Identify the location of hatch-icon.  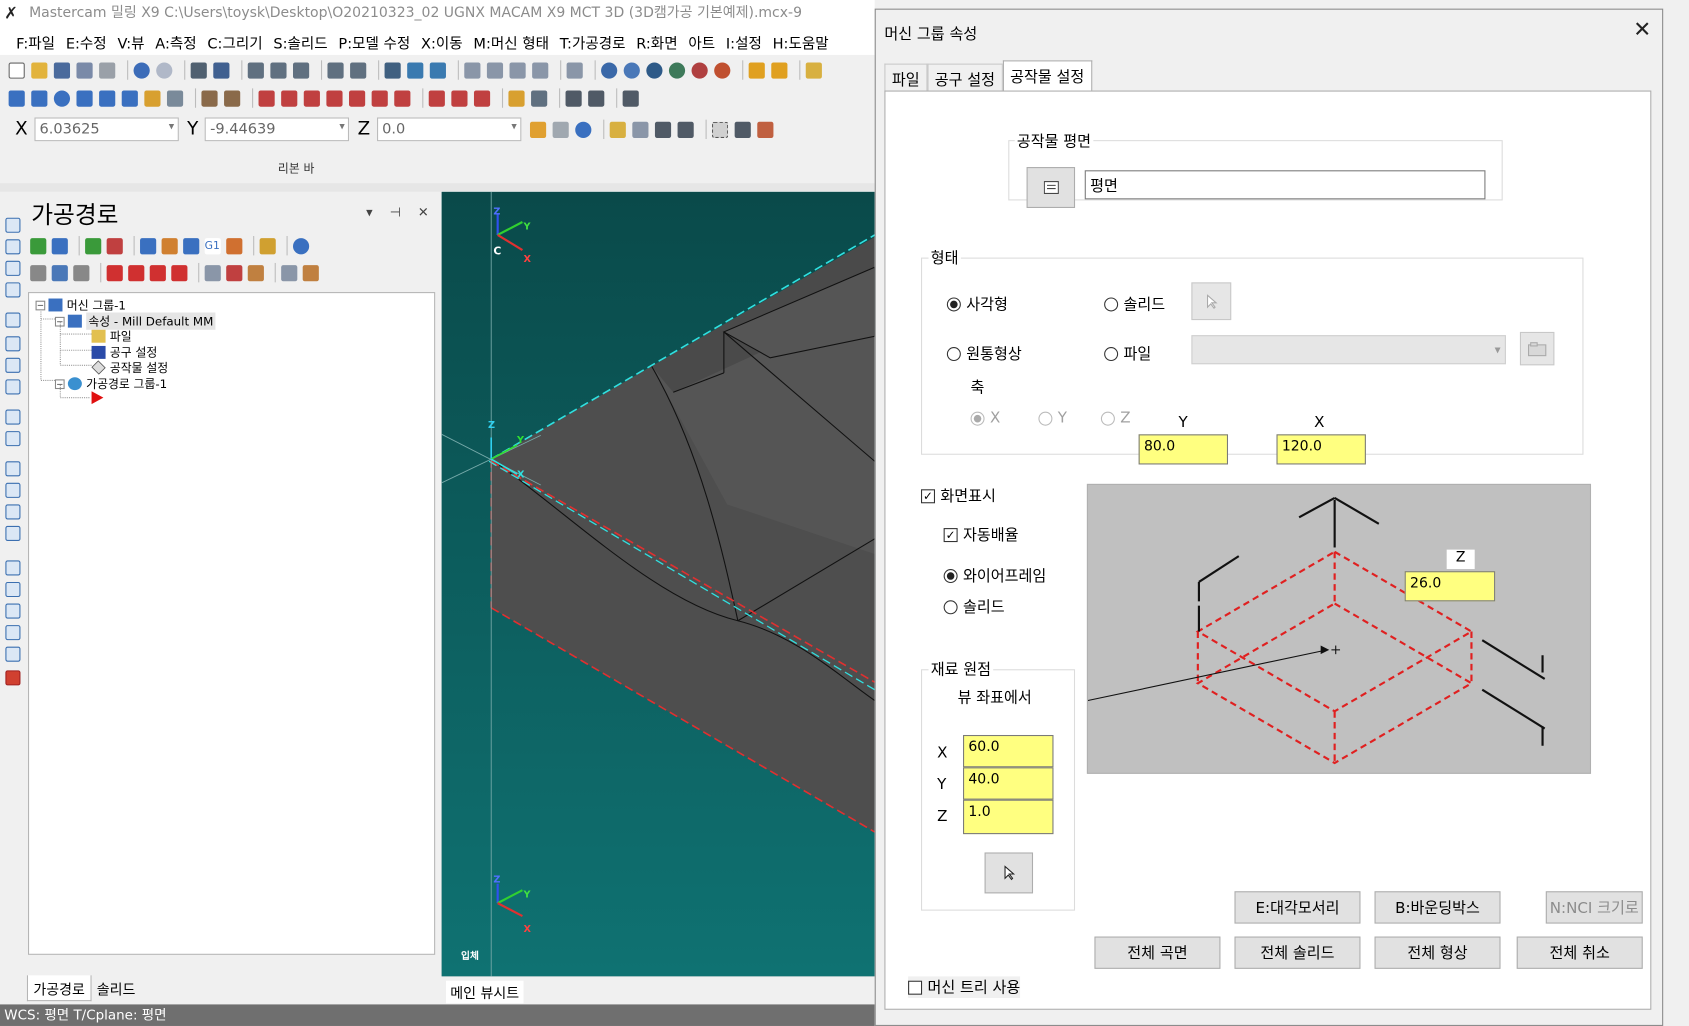
(630, 98).